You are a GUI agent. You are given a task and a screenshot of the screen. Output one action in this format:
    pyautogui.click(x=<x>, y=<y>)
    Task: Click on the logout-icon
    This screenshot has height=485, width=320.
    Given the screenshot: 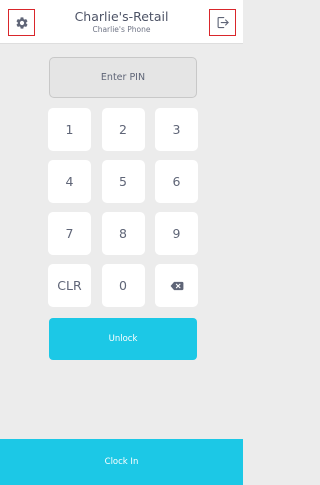 What is the action you would take?
    pyautogui.click(x=223, y=22)
    